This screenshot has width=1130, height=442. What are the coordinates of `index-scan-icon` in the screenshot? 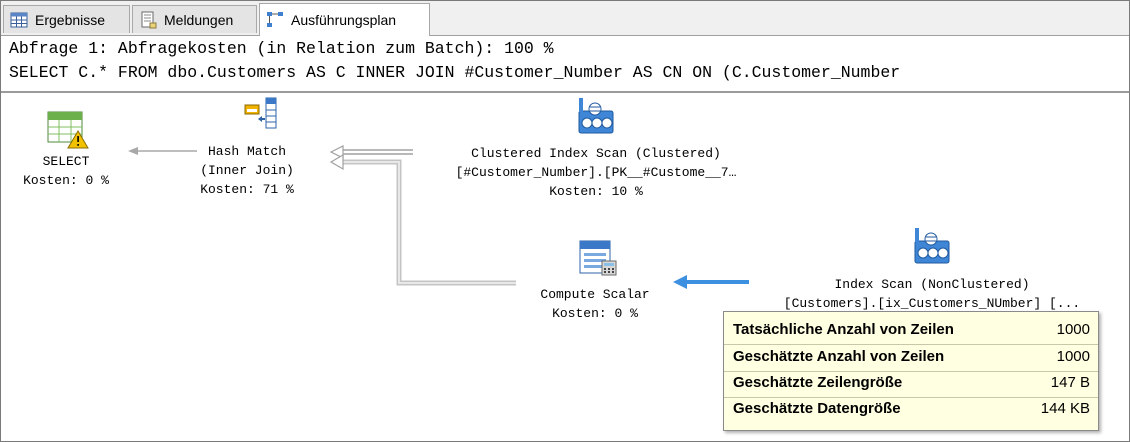 It's located at (933, 248).